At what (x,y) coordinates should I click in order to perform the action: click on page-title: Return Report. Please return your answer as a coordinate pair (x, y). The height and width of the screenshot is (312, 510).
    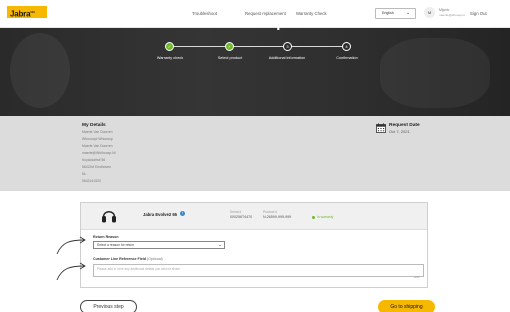
    Looking at the image, I should click on (255, 22).